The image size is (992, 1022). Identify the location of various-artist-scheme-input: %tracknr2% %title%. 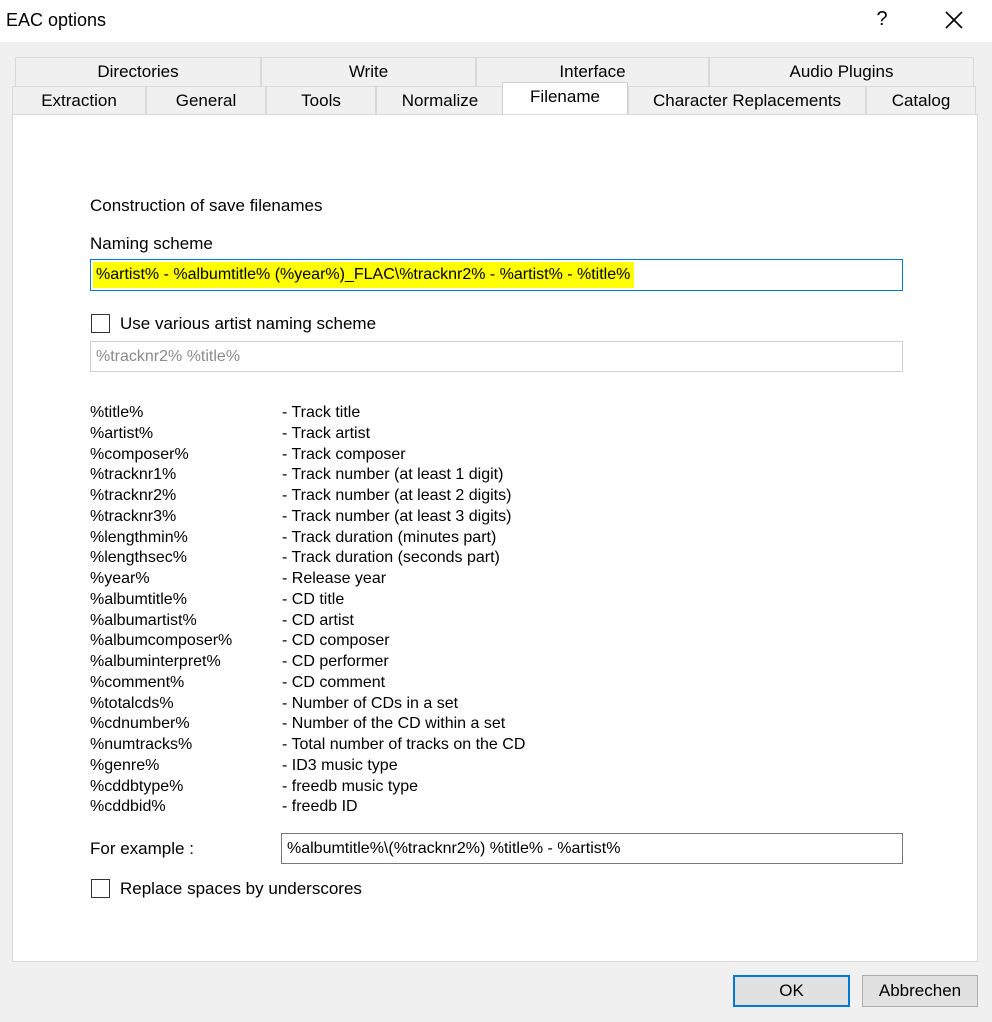
(496, 356).